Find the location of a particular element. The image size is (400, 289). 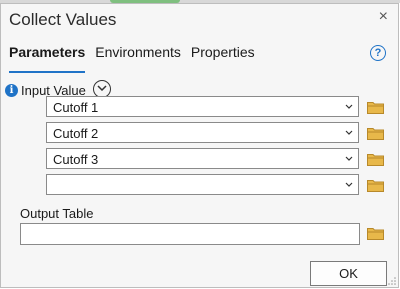

resize-grip-icon is located at coordinates (392, 281).